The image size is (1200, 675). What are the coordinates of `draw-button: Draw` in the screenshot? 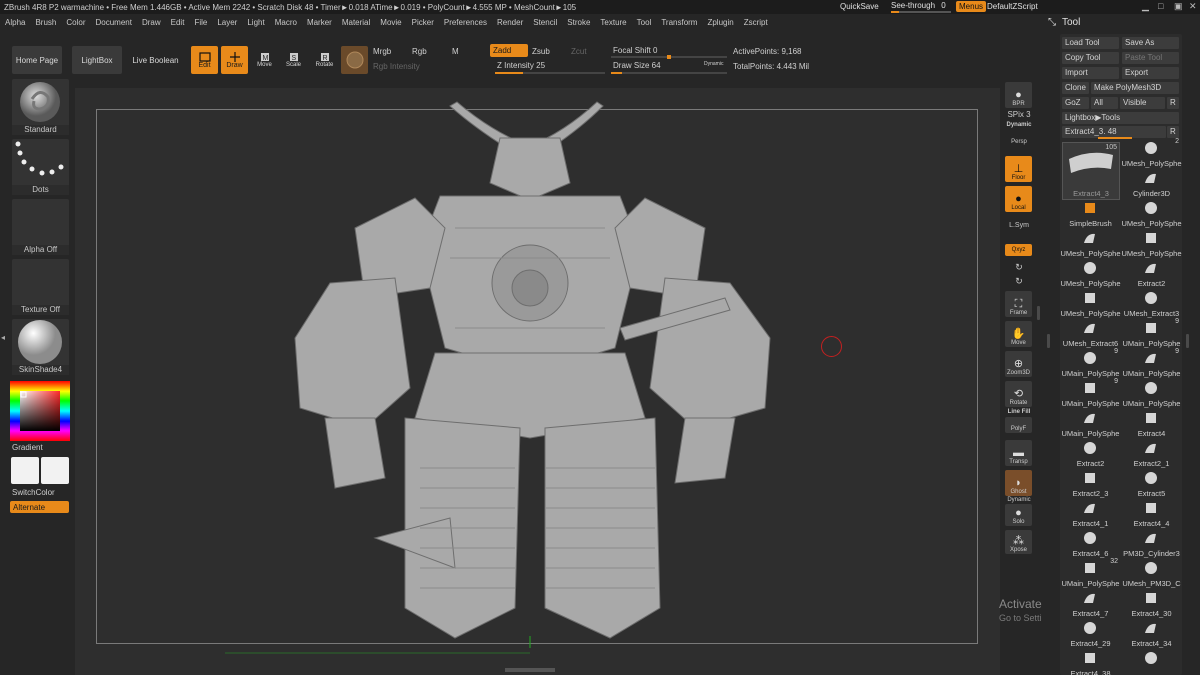 It's located at (234, 60).